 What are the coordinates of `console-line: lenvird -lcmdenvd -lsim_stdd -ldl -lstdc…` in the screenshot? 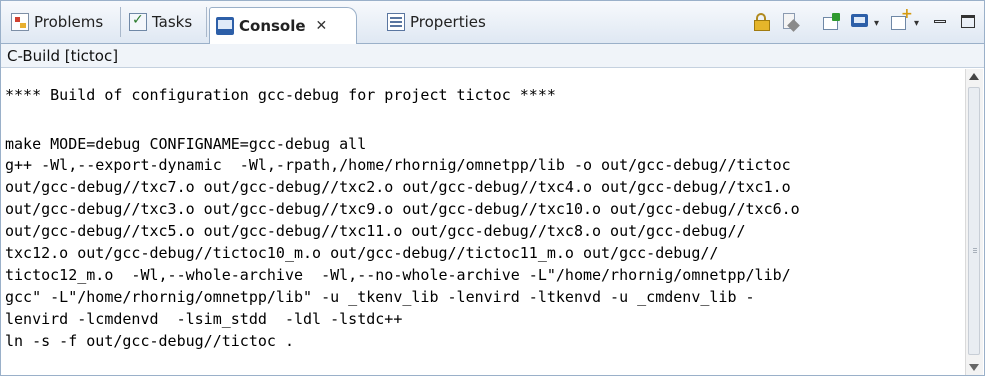 It's located at (204, 319).